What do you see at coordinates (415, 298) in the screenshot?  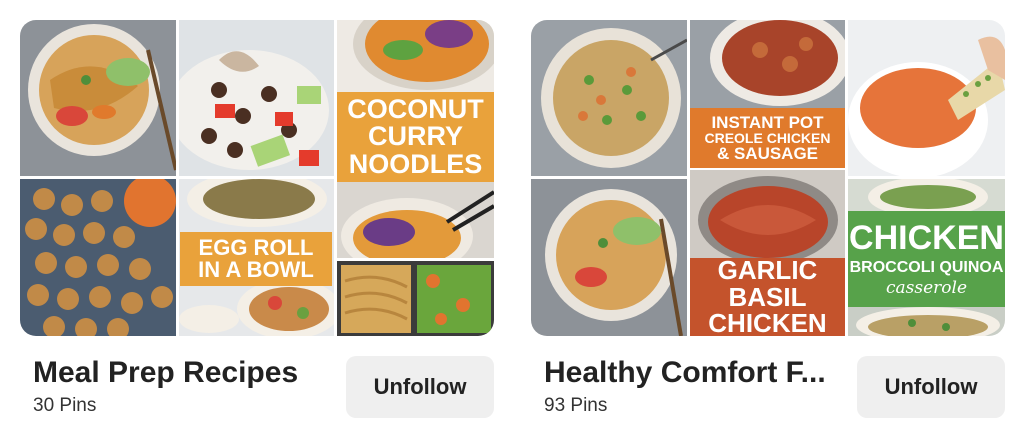 I see `pasta-salad-image` at bounding box center [415, 298].